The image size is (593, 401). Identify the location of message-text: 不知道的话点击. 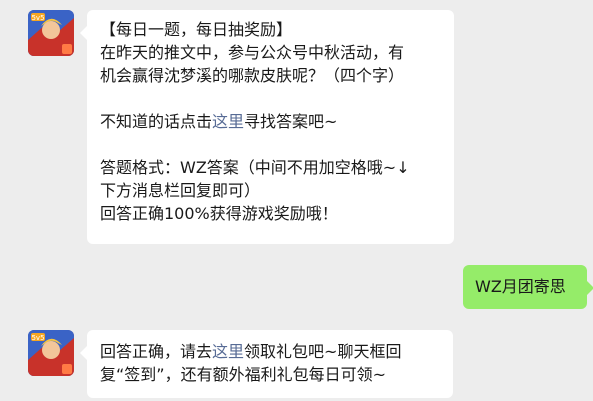
(156, 121).